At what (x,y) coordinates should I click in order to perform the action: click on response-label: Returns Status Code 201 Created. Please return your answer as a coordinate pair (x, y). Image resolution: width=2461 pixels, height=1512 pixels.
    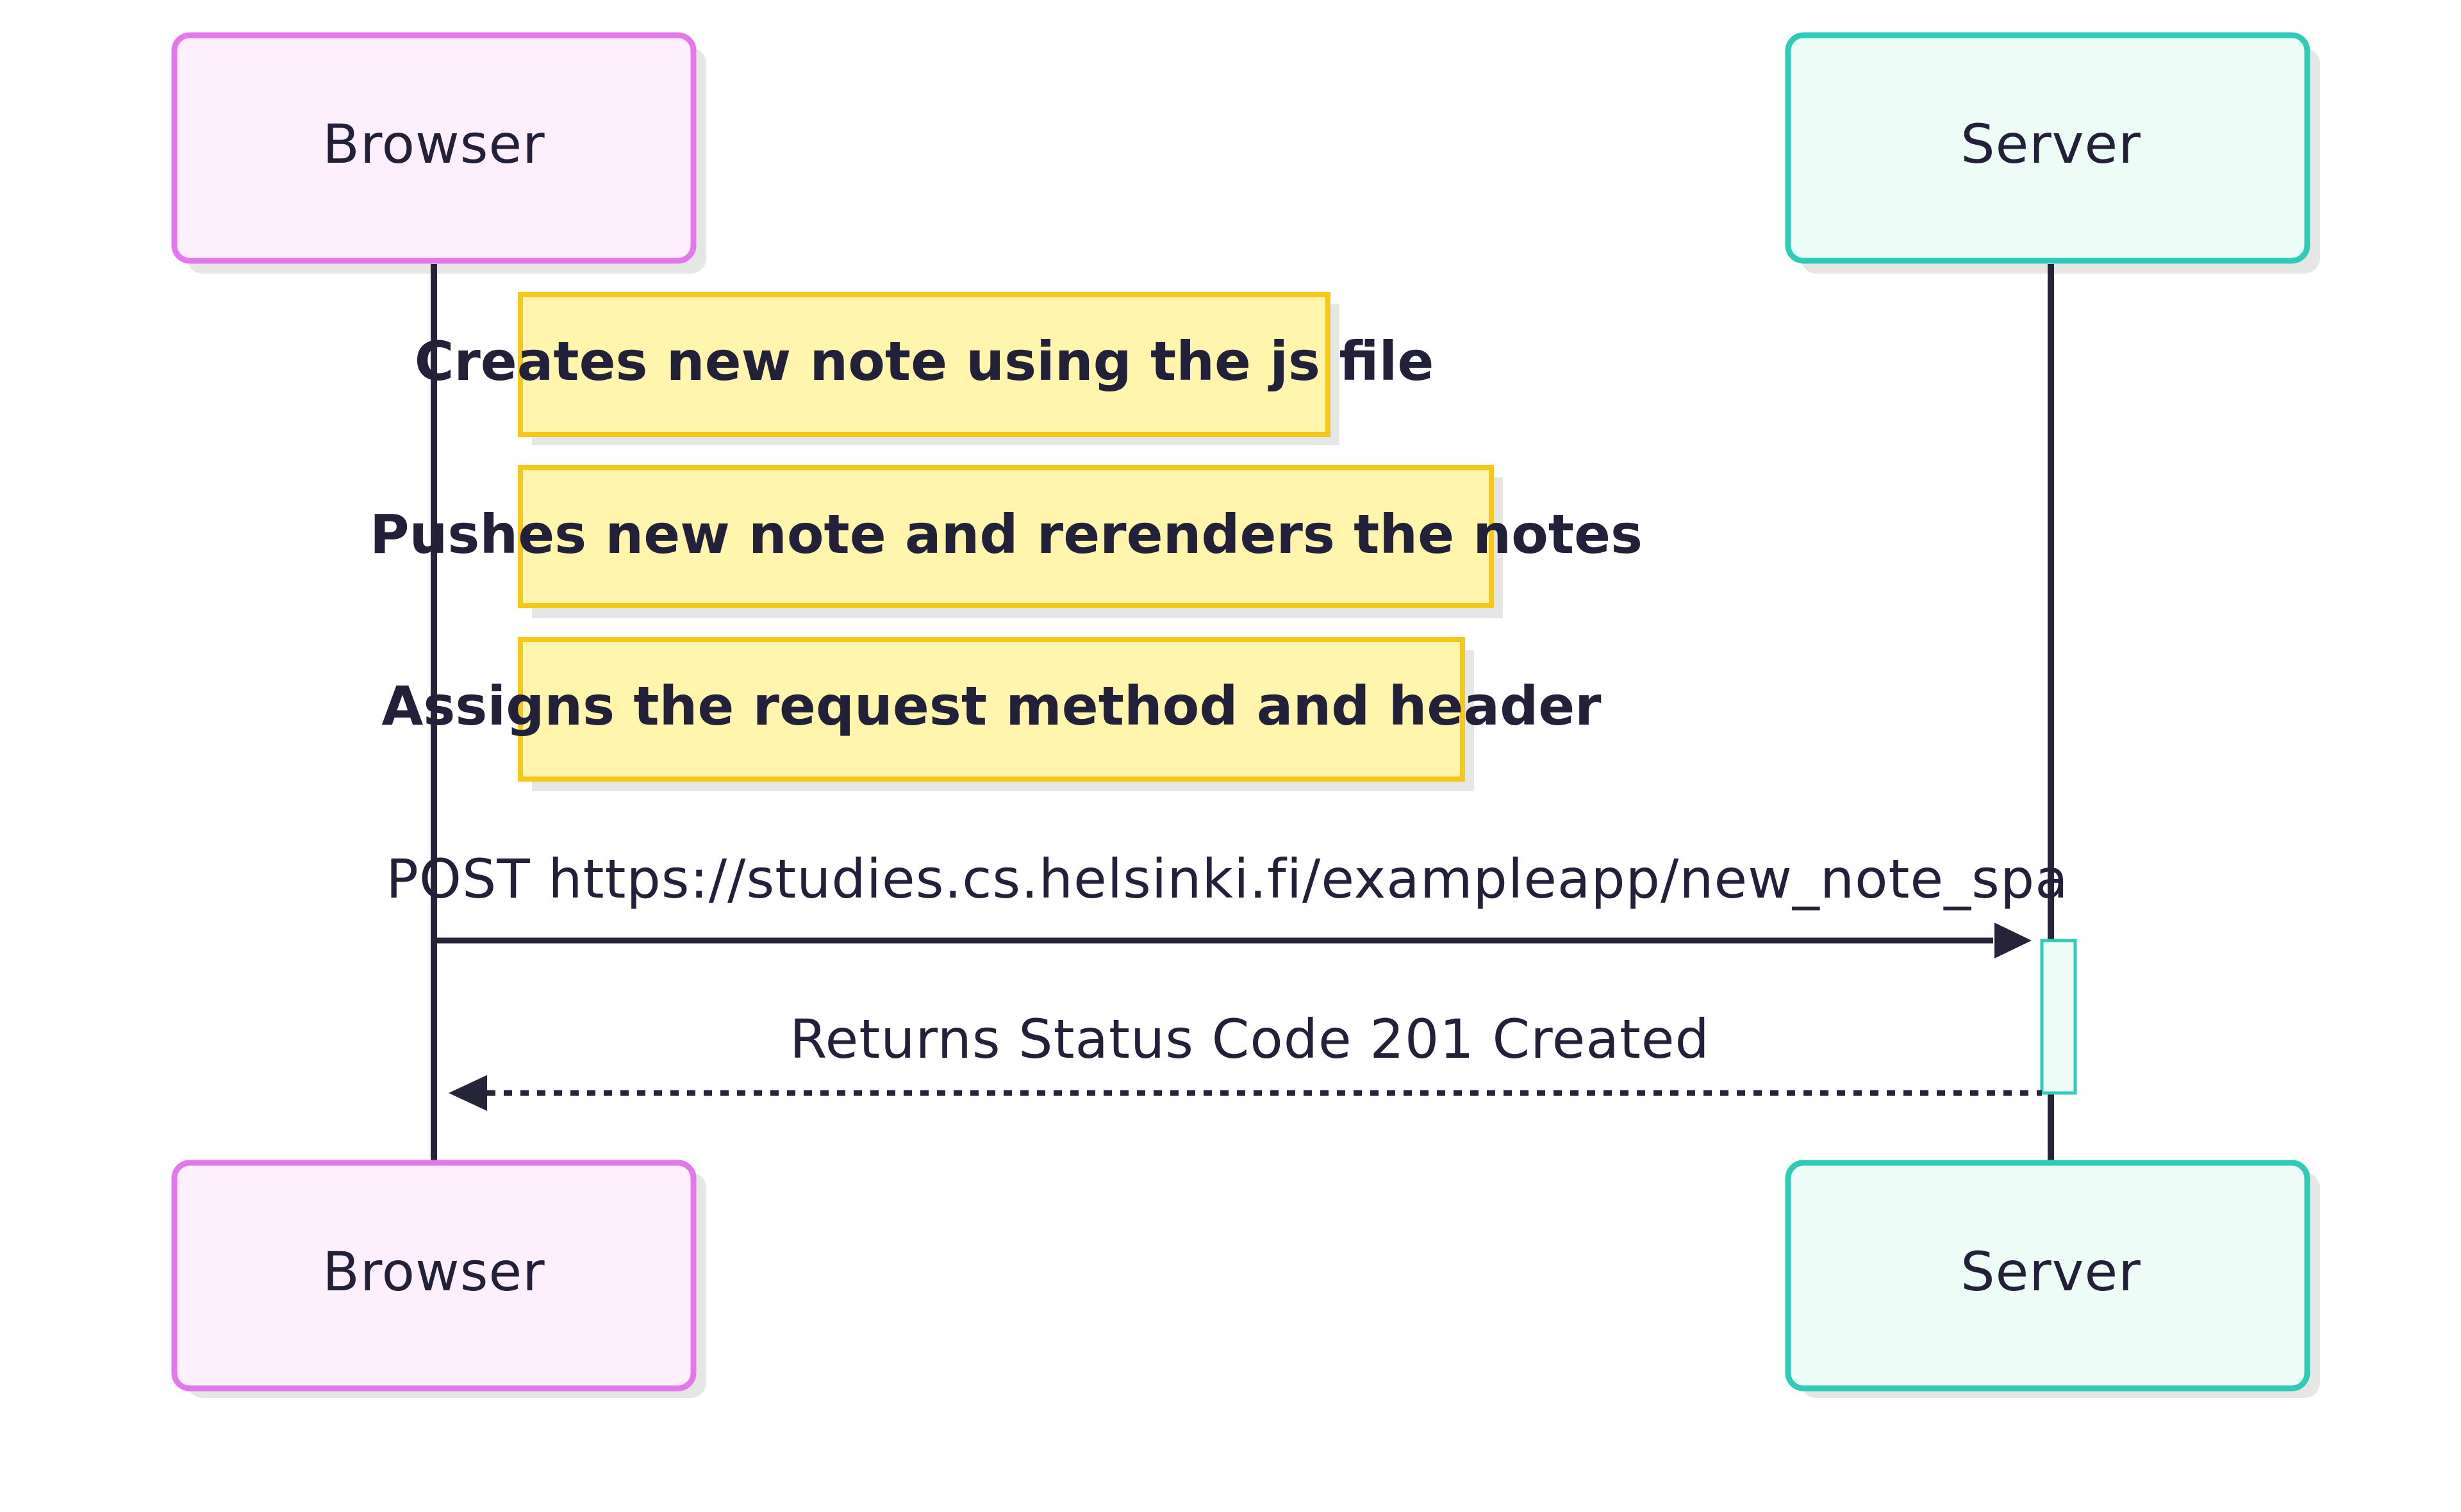
    Looking at the image, I should click on (1250, 1039).